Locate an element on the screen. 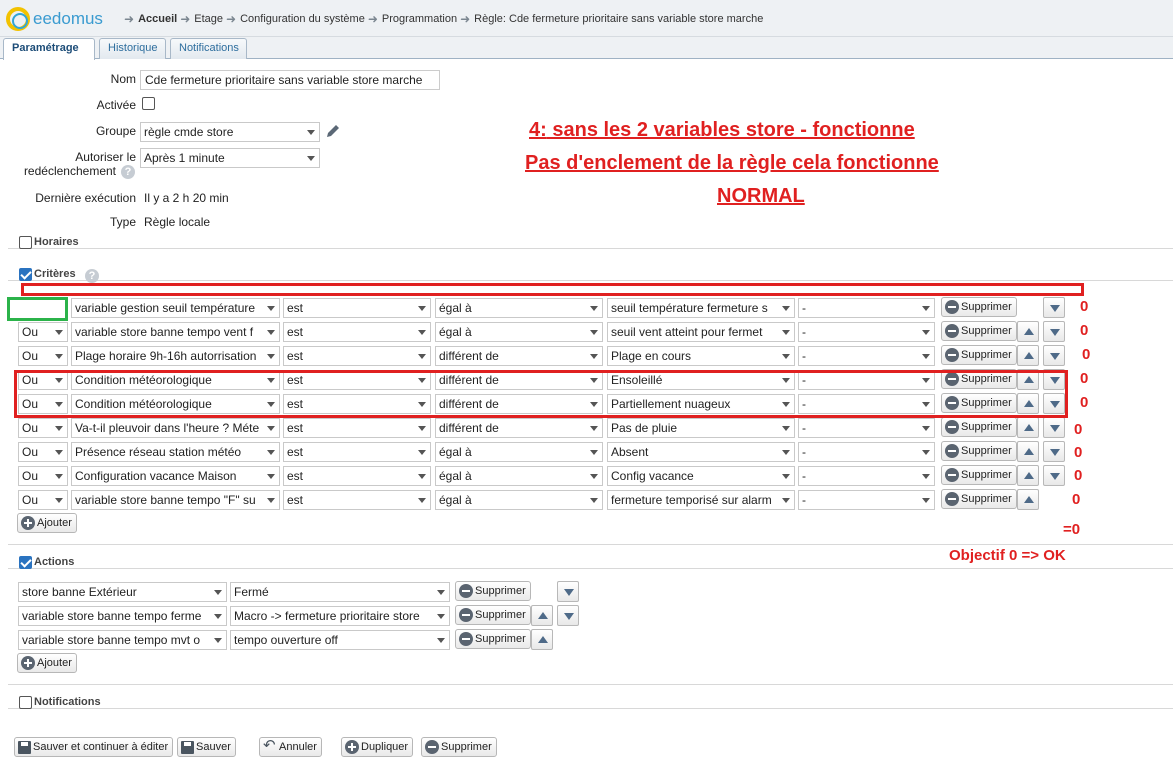  eedomus-logo: eedomus is located at coordinates (54, 19).